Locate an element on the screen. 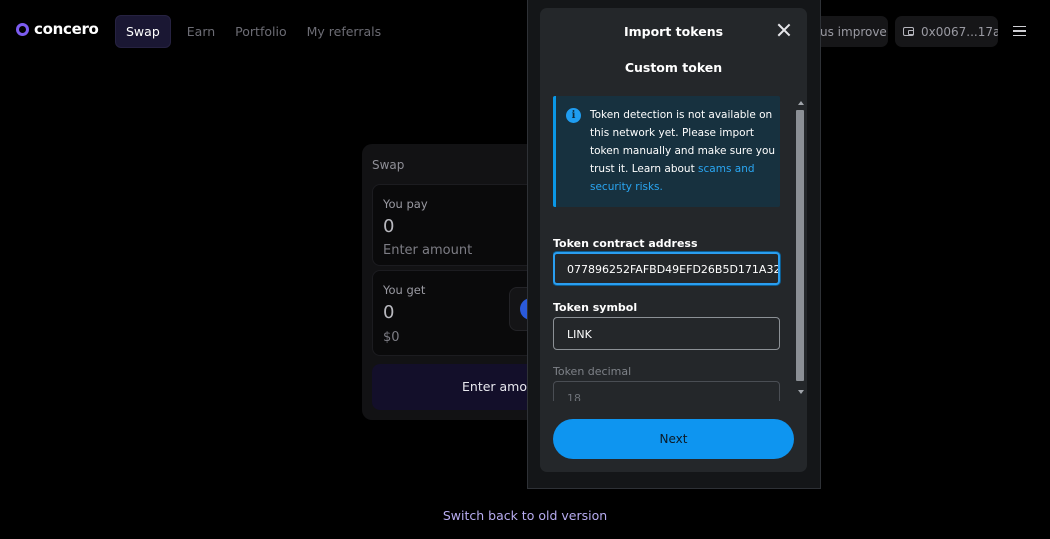 Image resolution: width=1050 pixels, height=539 pixels. token-decimal-label: Token decimal is located at coordinates (592, 371).